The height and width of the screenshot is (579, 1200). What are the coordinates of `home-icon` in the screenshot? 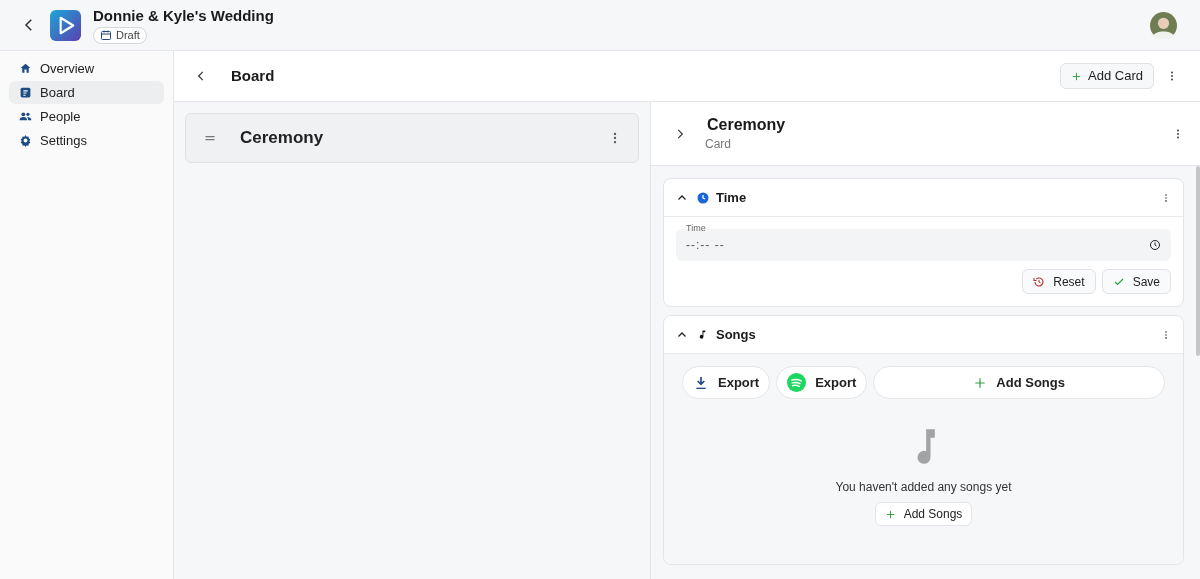 It's located at (25, 68).